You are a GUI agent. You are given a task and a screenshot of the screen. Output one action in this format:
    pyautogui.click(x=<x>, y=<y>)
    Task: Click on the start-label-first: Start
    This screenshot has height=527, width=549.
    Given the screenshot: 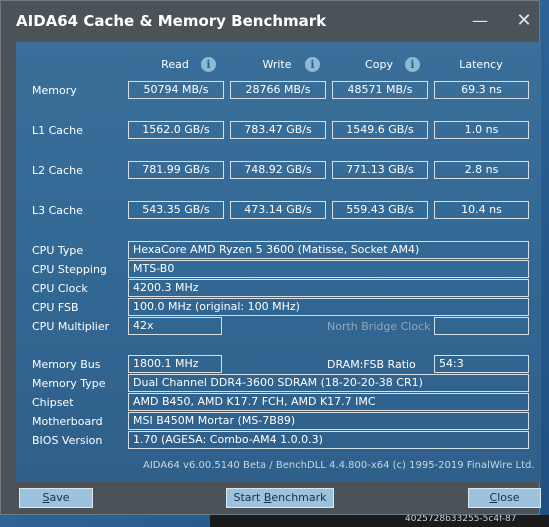 What is the action you would take?
    pyautogui.click(x=248, y=497)
    